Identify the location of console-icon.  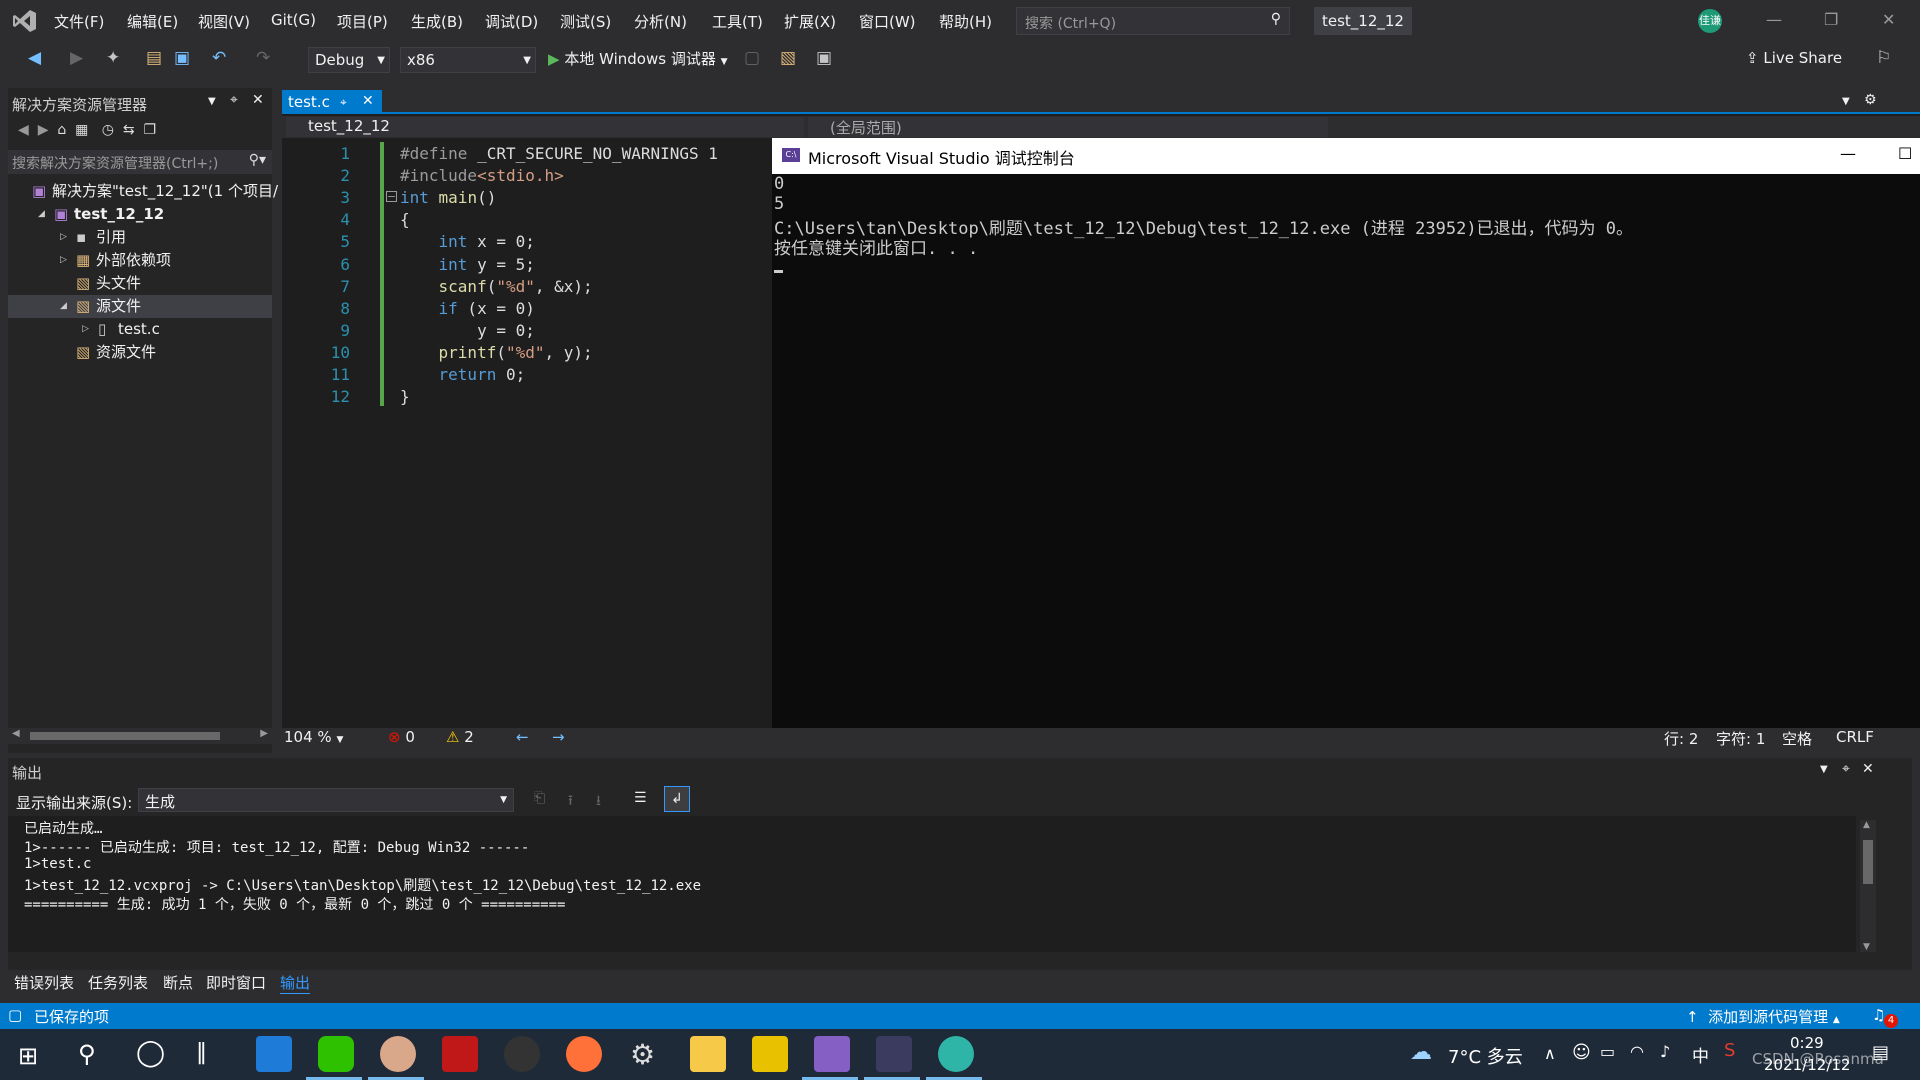
(894, 1054).